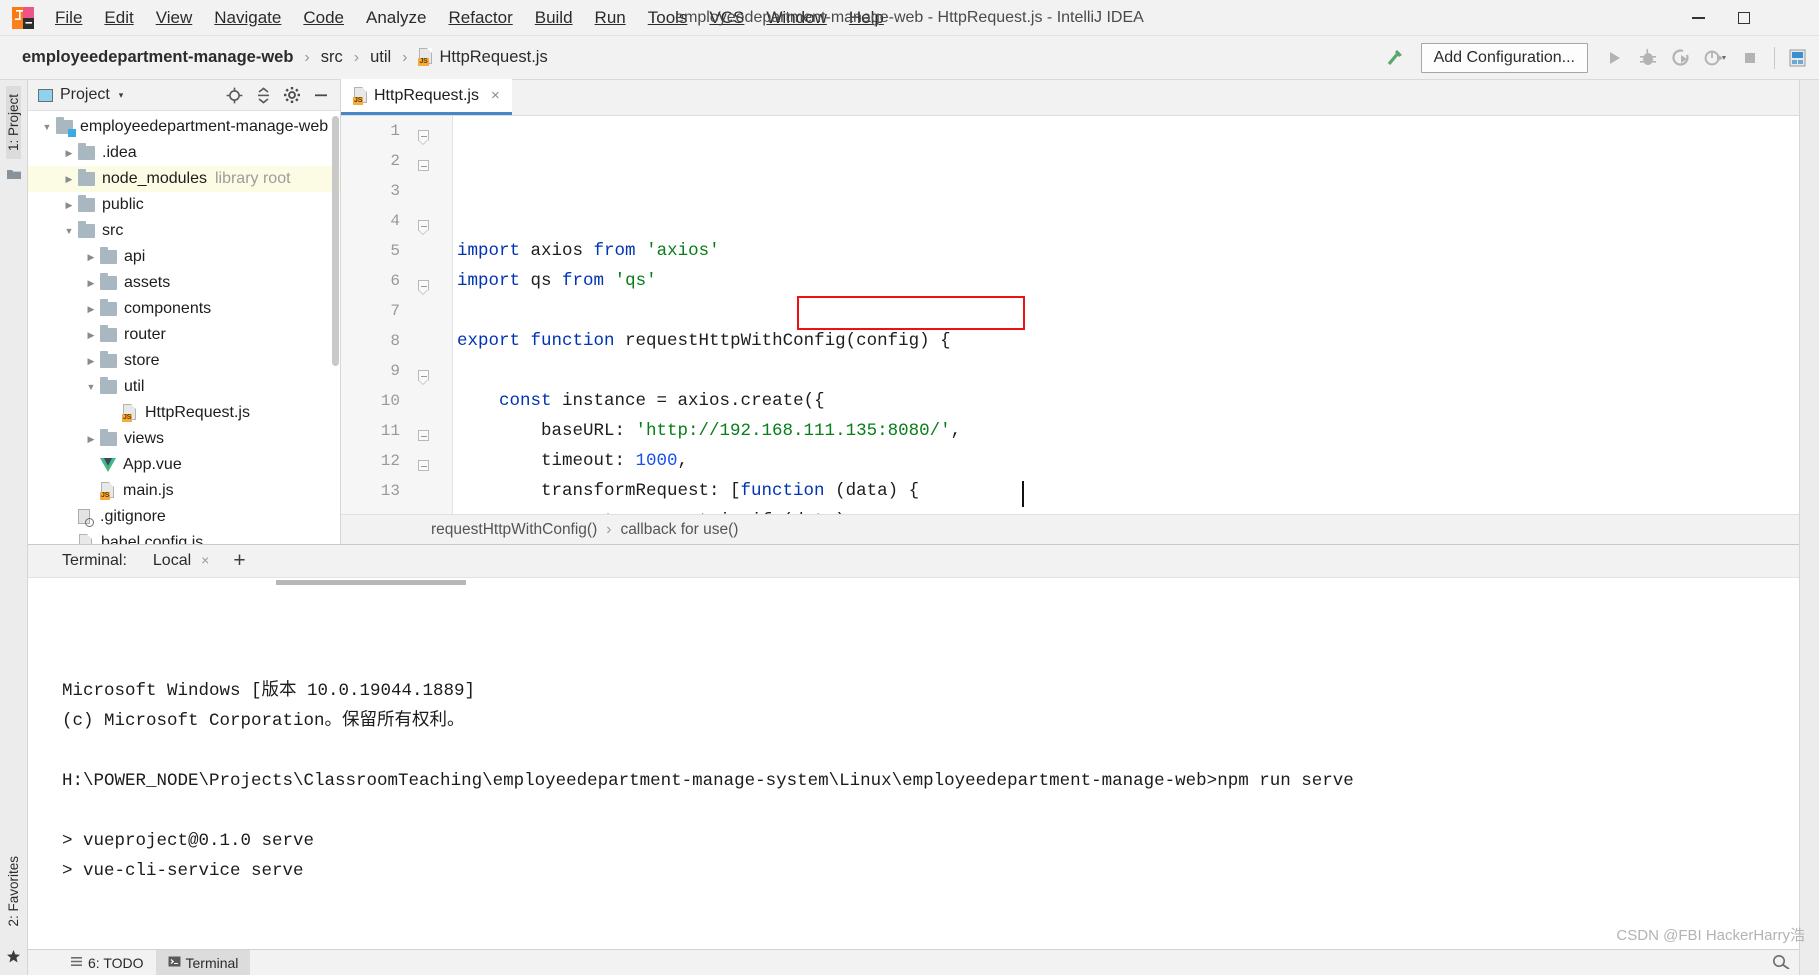  Describe the element at coordinates (1128, 431) in the screenshot. I see `code-line: baseURL: 'http://192.168.111.135:8080/',` at that location.